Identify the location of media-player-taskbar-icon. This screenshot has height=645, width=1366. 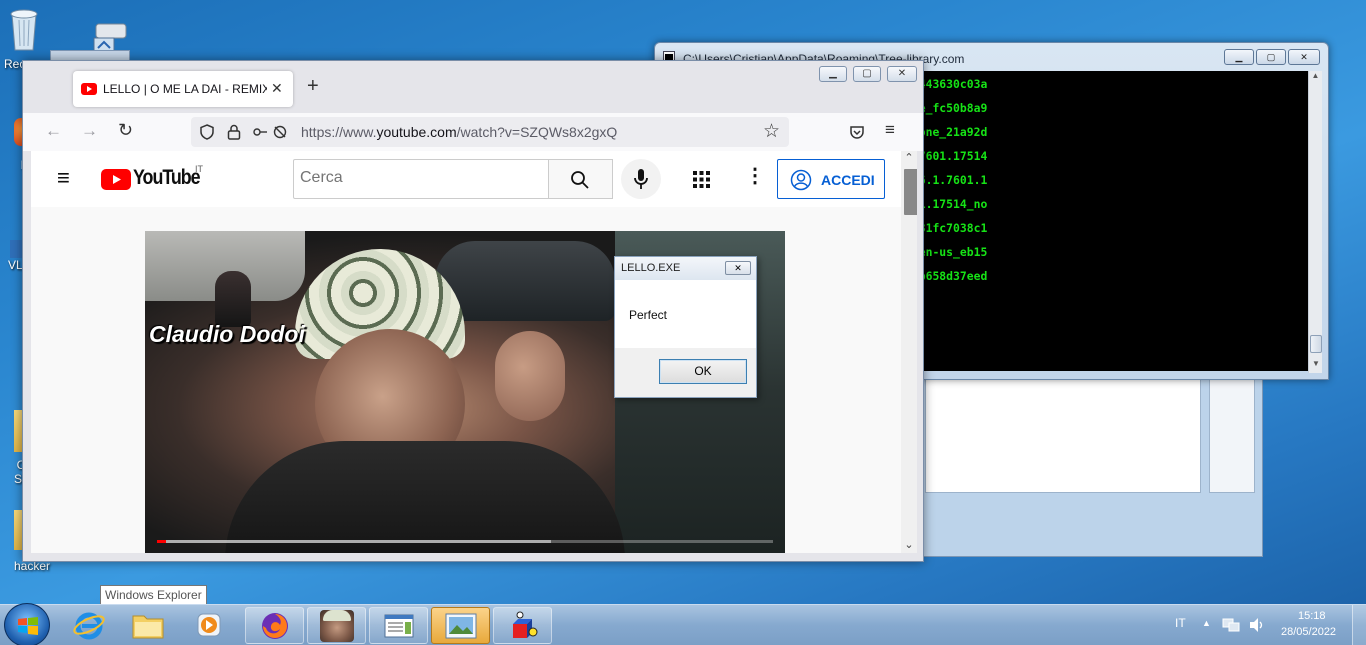
(210, 626).